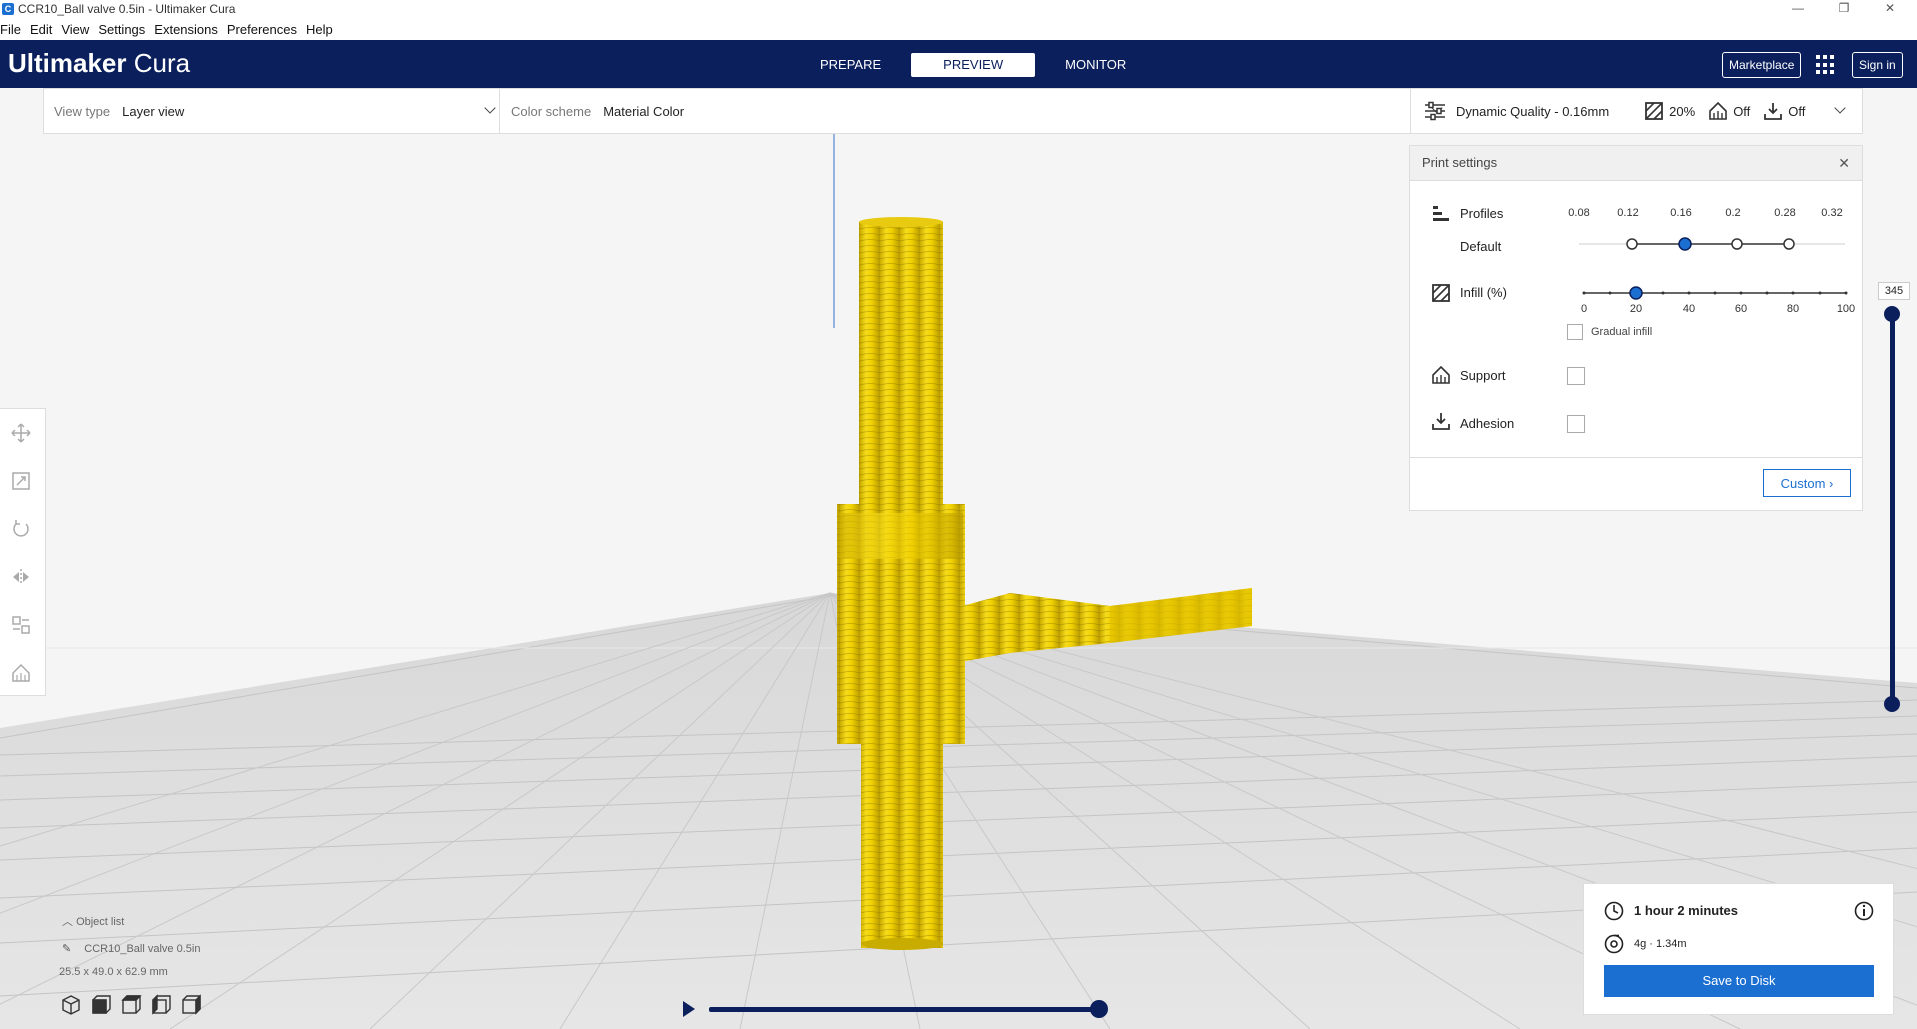 This screenshot has width=1917, height=1029. Describe the element at coordinates (67, 922) in the screenshot. I see `chevron-up-icon: ︿` at that location.